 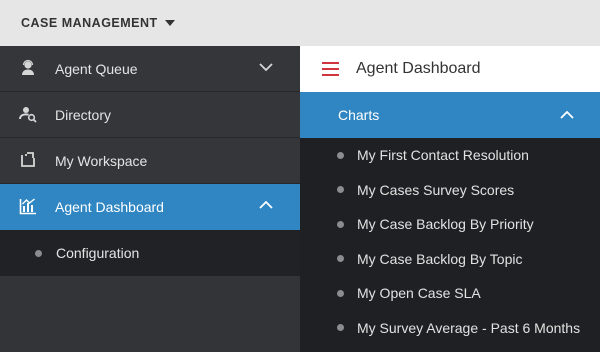 I want to click on sidebar-subitem-configuration: Configuration, so click(x=150, y=253).